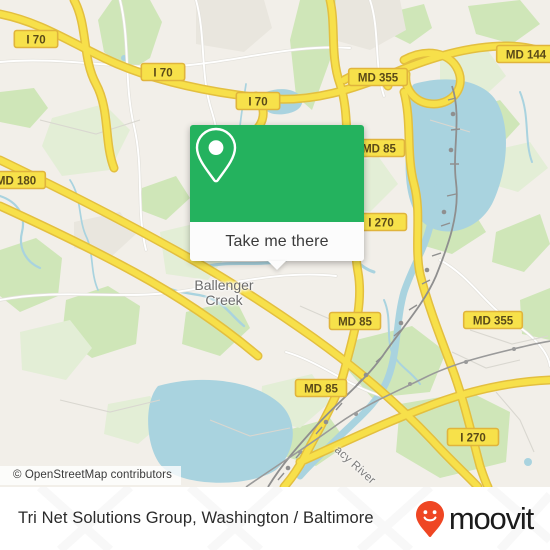 The image size is (550, 550). Describe the element at coordinates (526, 55) in the screenshot. I see `road-shield-label: MD 144` at that location.